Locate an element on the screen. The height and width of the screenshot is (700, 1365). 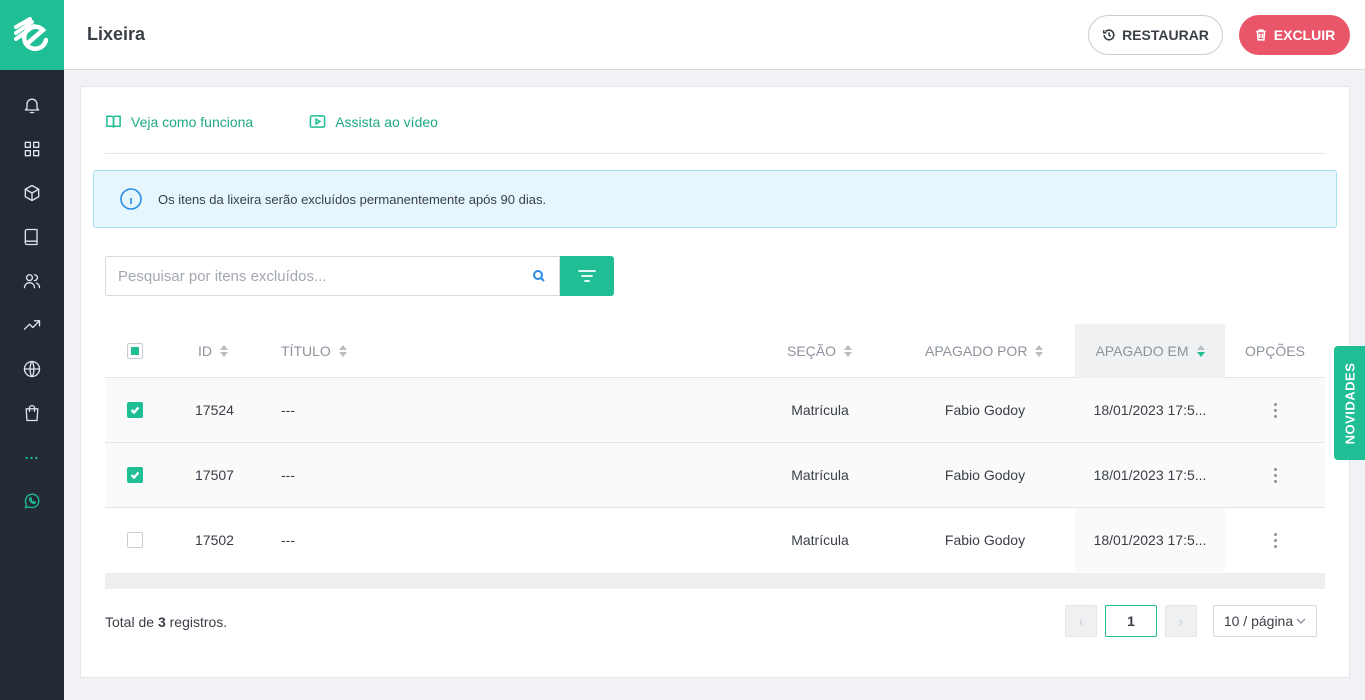
row-id: 17507 is located at coordinates (214, 475).